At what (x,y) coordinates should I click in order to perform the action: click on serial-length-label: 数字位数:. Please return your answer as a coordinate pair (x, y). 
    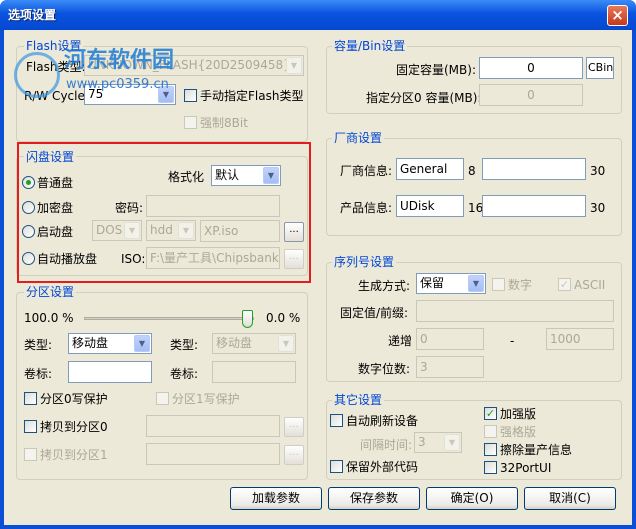
    Looking at the image, I should click on (384, 369).